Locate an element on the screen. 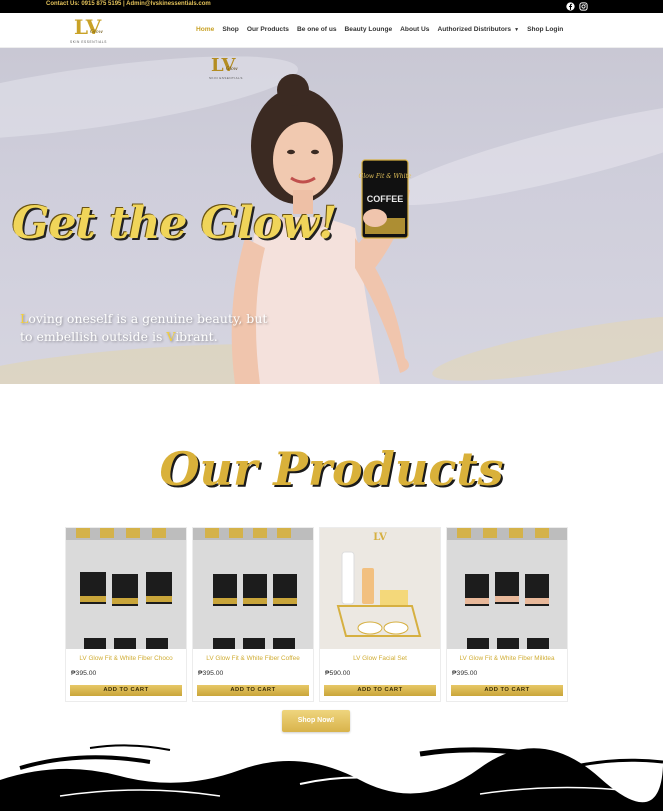 This screenshot has height=811, width=663. nav-shop-login: Shop Login is located at coordinates (545, 29).